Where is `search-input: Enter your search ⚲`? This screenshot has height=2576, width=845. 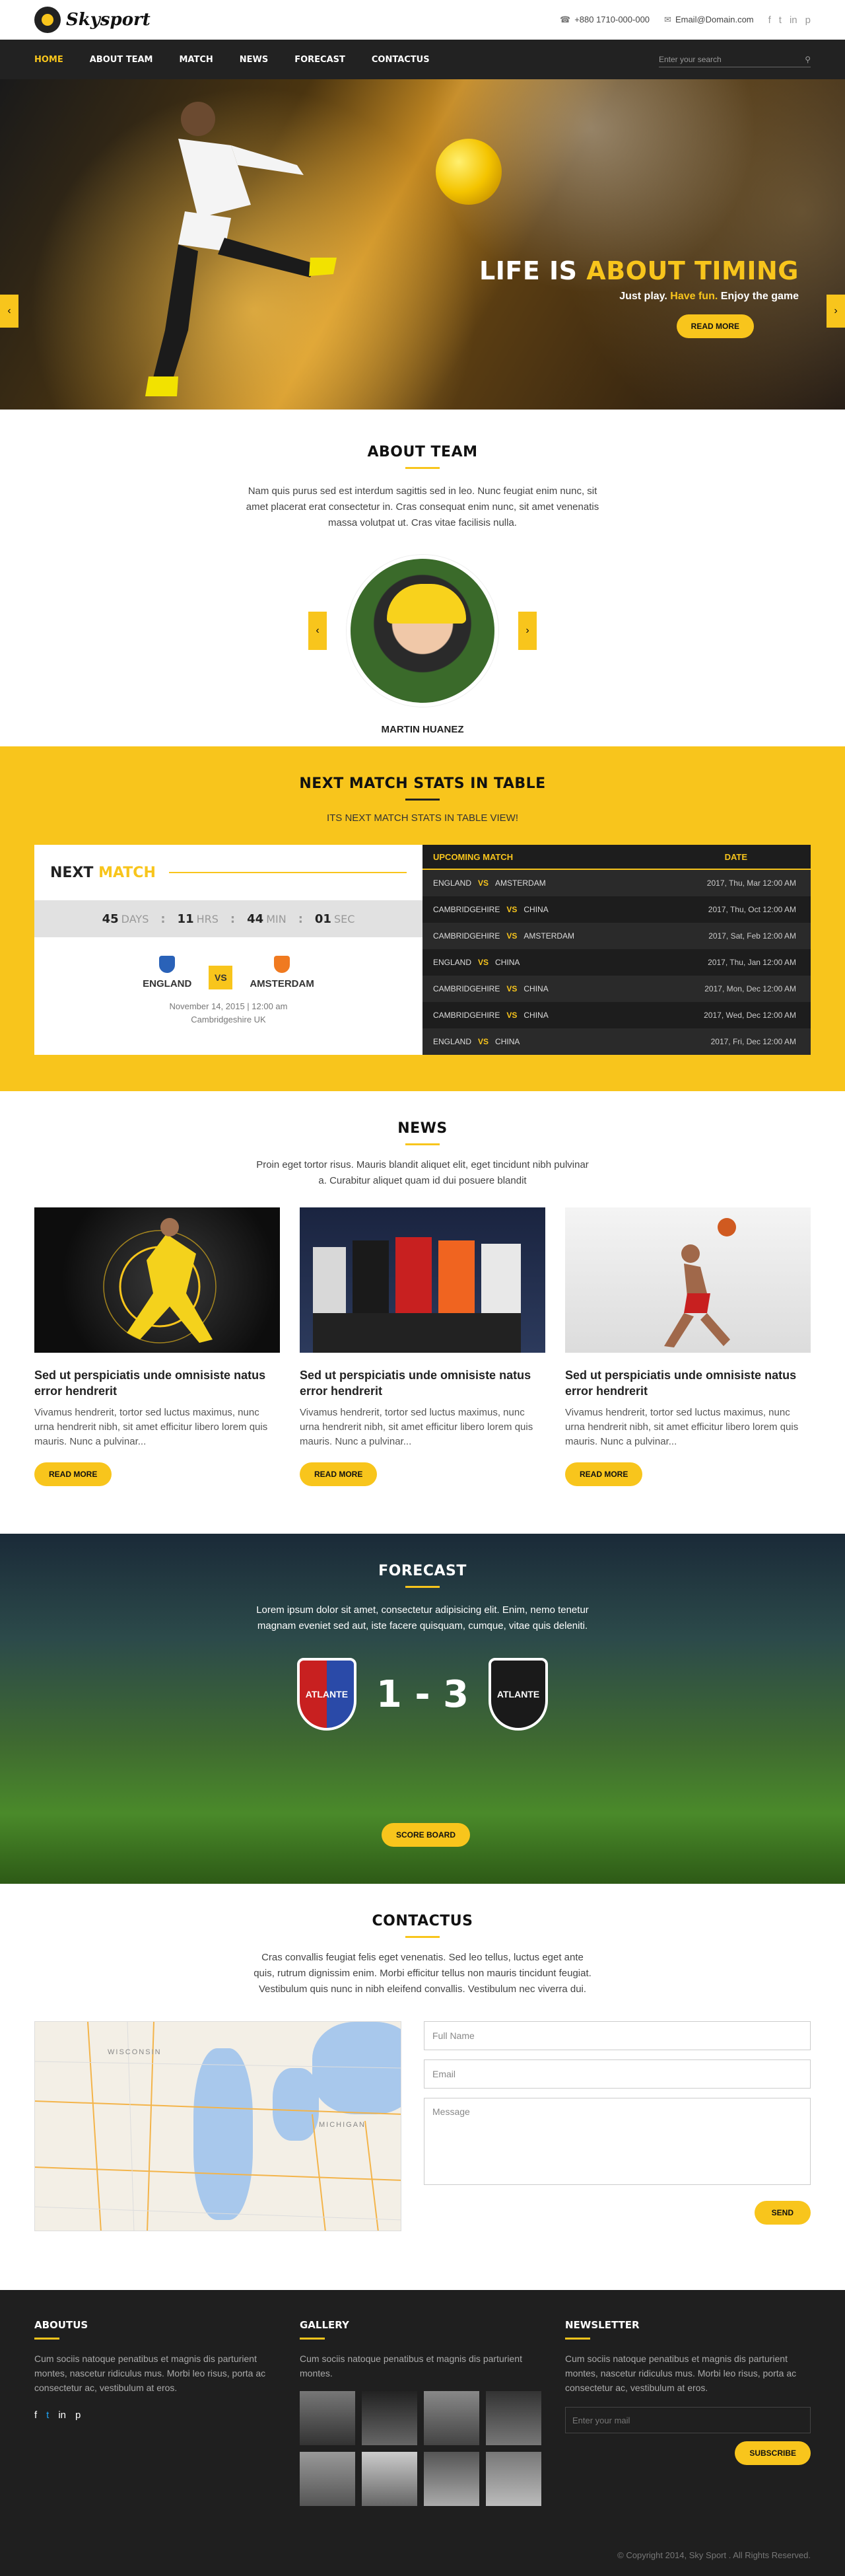 search-input: Enter your search ⚲ is located at coordinates (735, 60).